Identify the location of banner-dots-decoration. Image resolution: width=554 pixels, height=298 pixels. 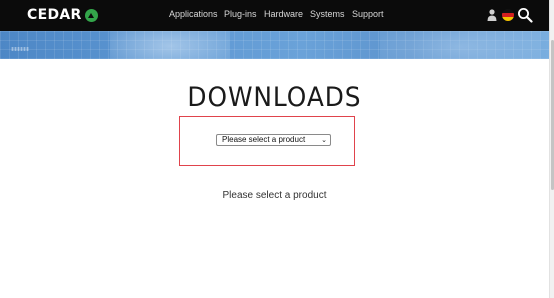
(20, 49).